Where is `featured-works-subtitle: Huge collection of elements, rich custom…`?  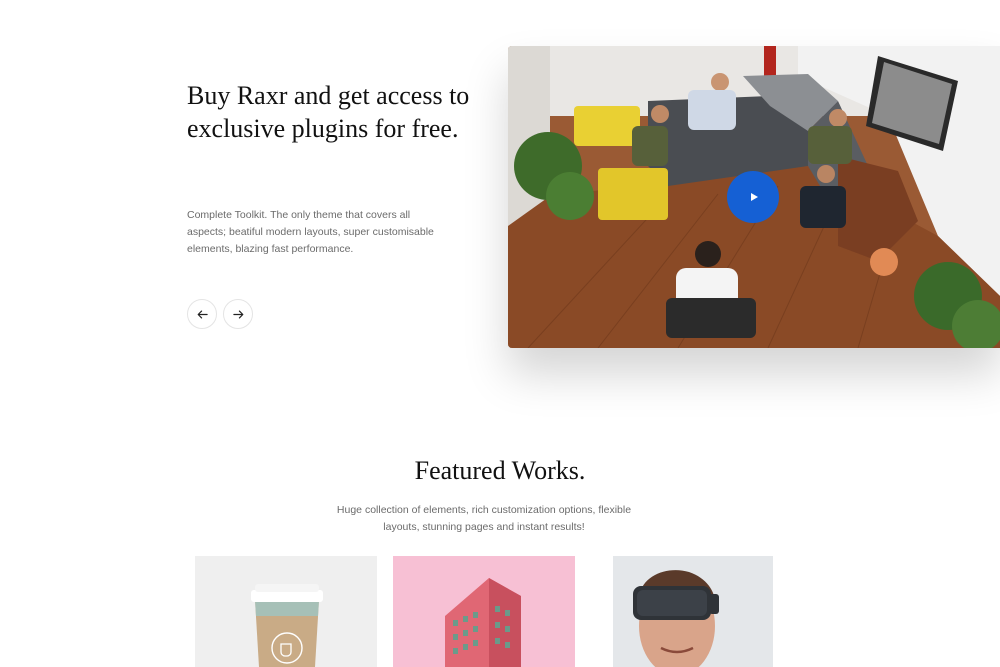 featured-works-subtitle: Huge collection of elements, rich custom… is located at coordinates (484, 518).